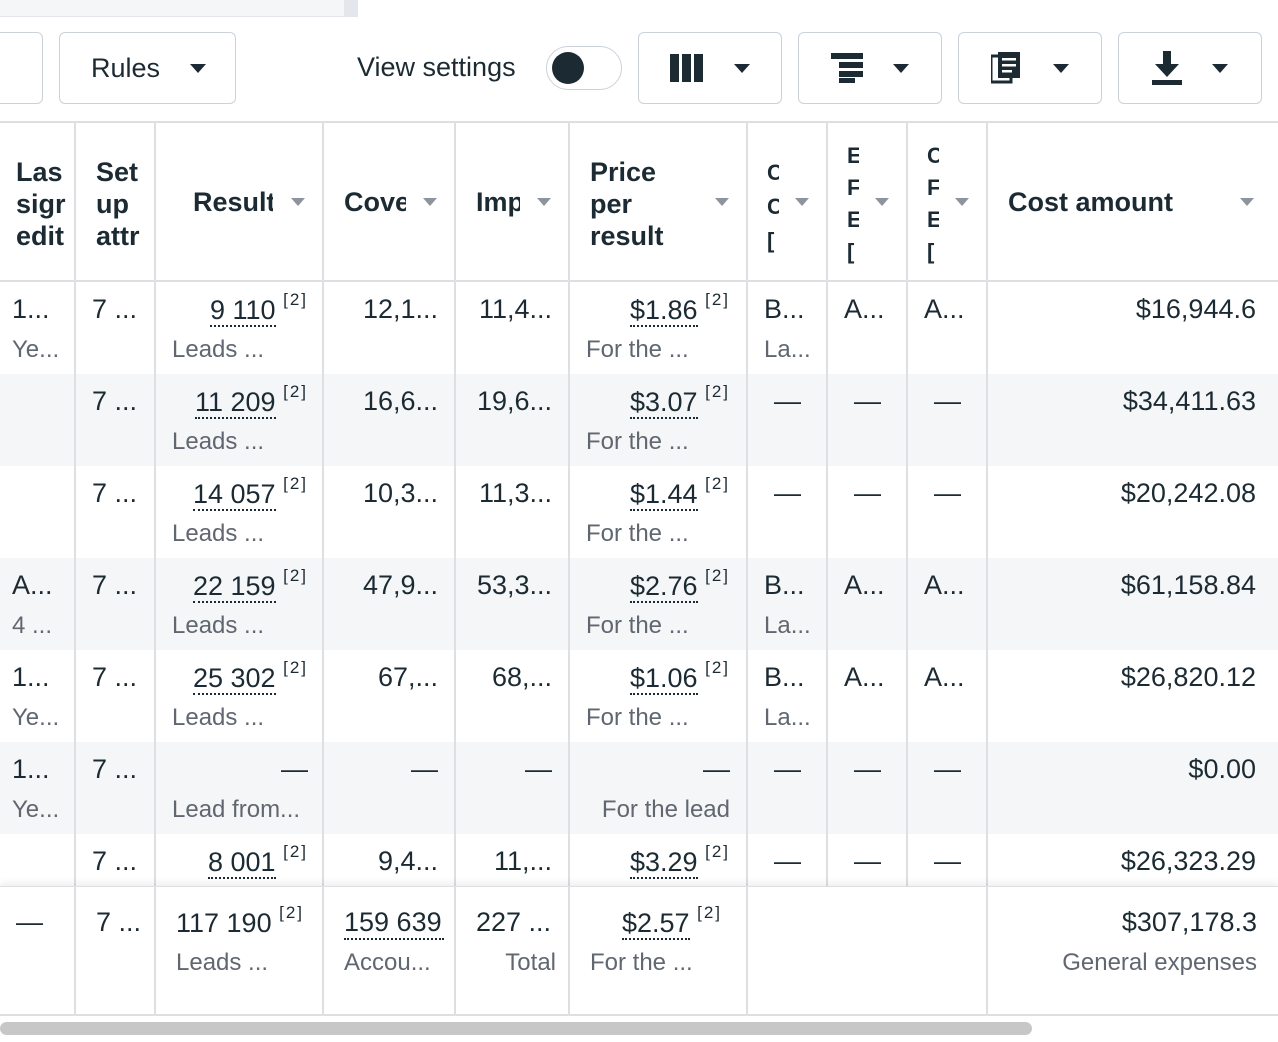  I want to click on cell-price: $1.44 [2], so click(680, 492).